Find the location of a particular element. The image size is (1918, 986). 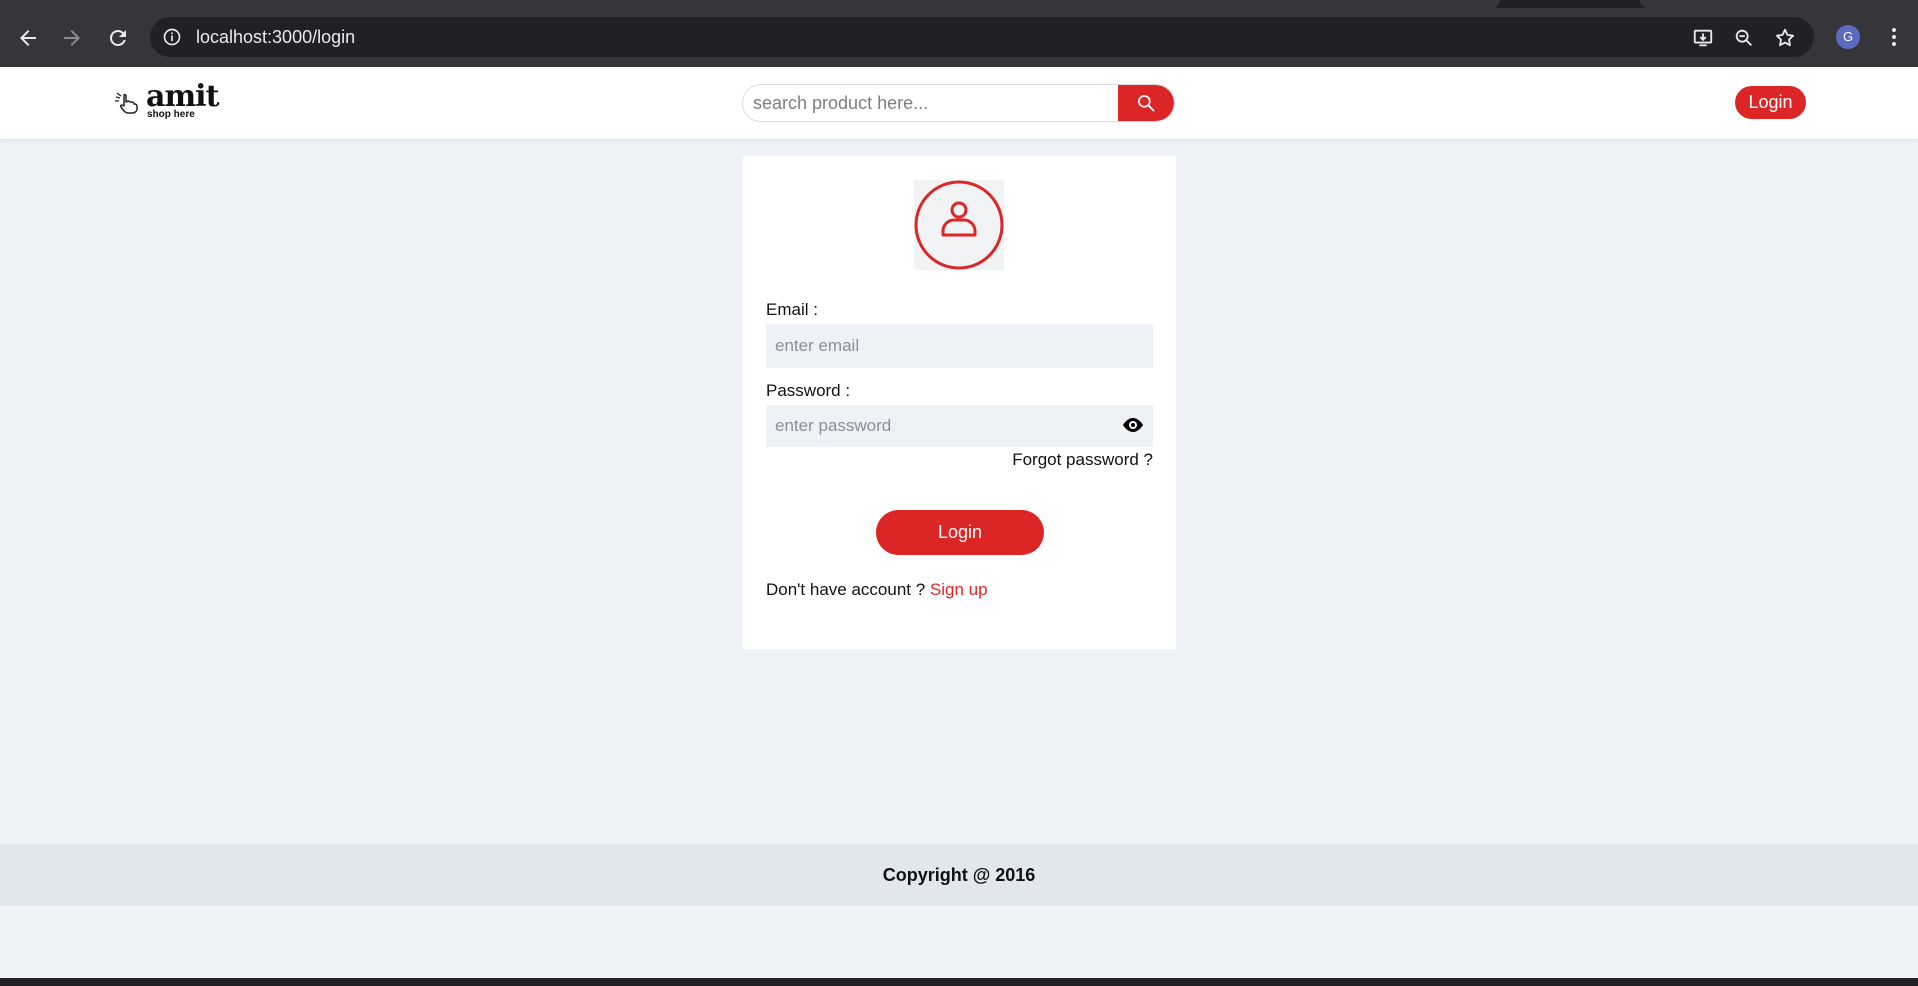

site-logo: amit shop here is located at coordinates (169, 102).